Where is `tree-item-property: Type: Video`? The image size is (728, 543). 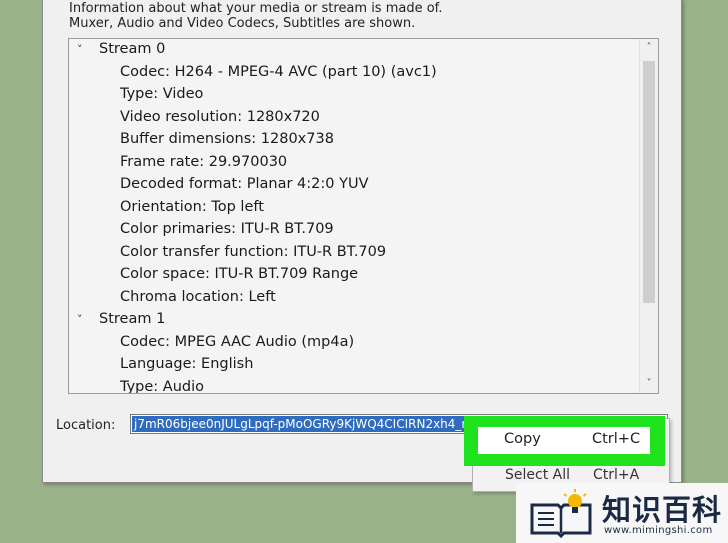 tree-item-property: Type: Video is located at coordinates (161, 94).